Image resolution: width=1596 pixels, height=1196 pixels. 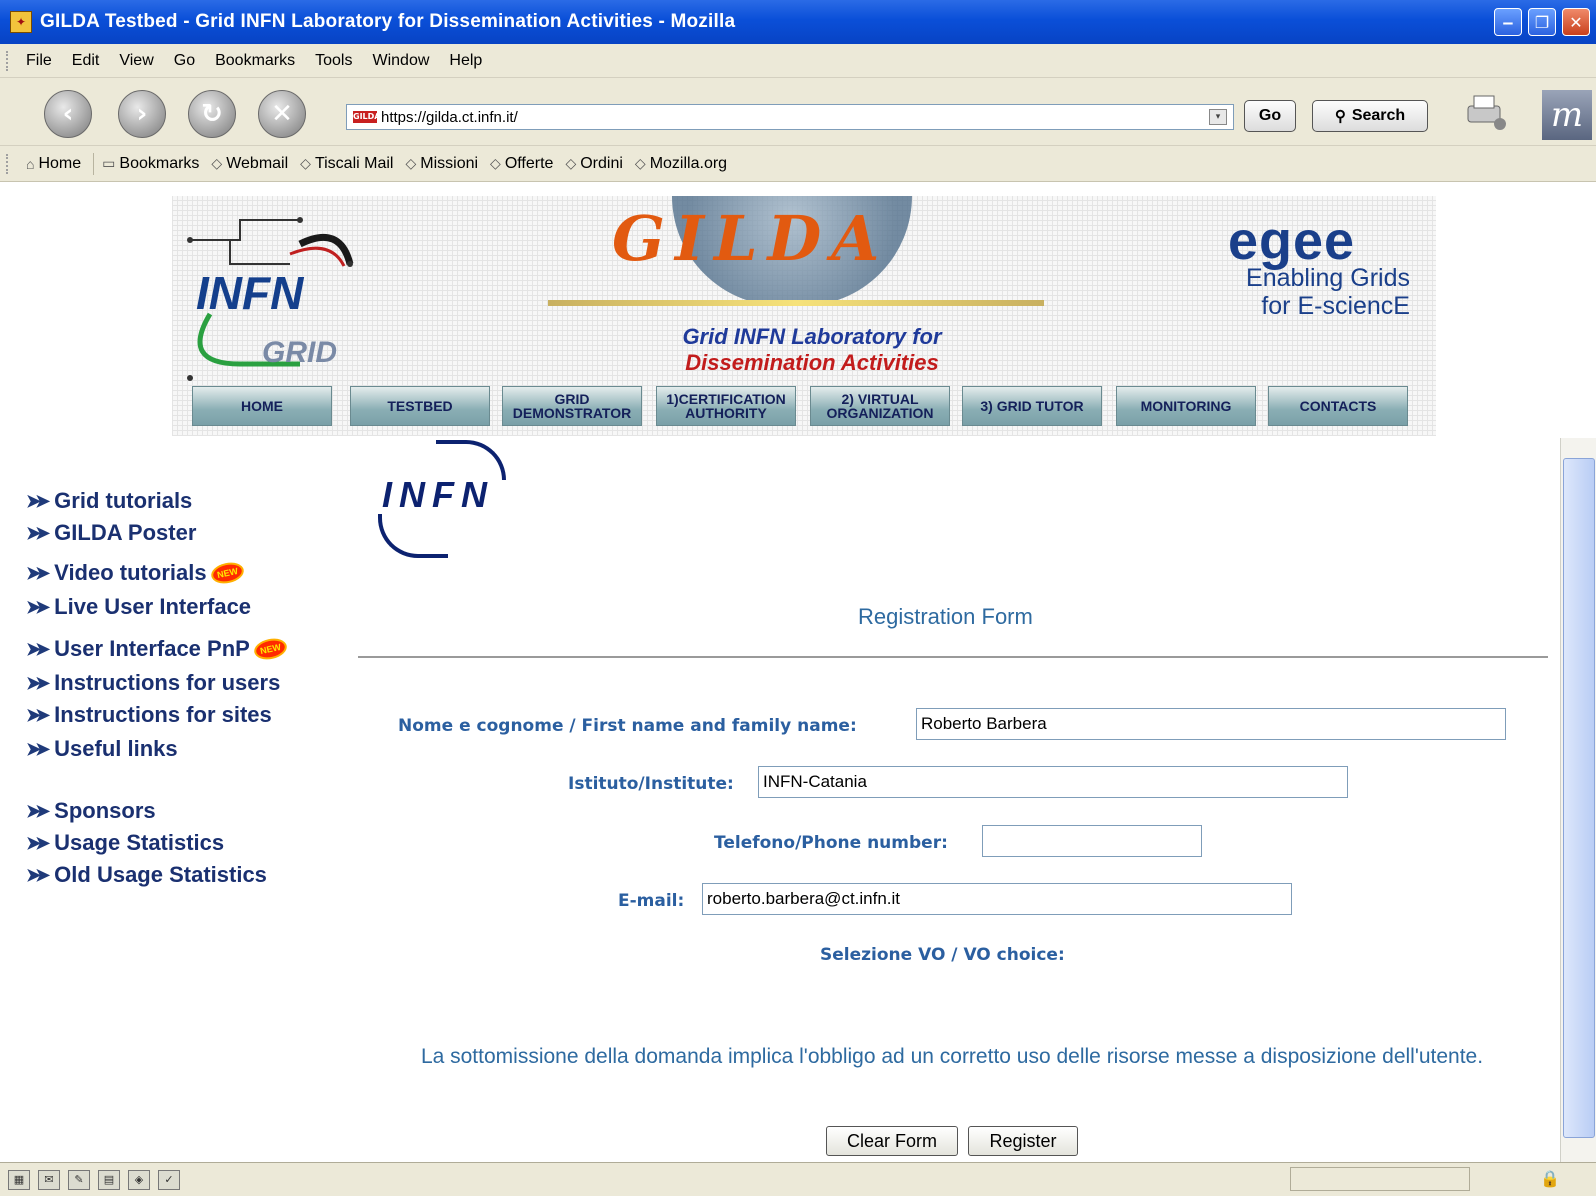 I want to click on bookmark-missioni: ◇ Missioni, so click(x=441, y=164).